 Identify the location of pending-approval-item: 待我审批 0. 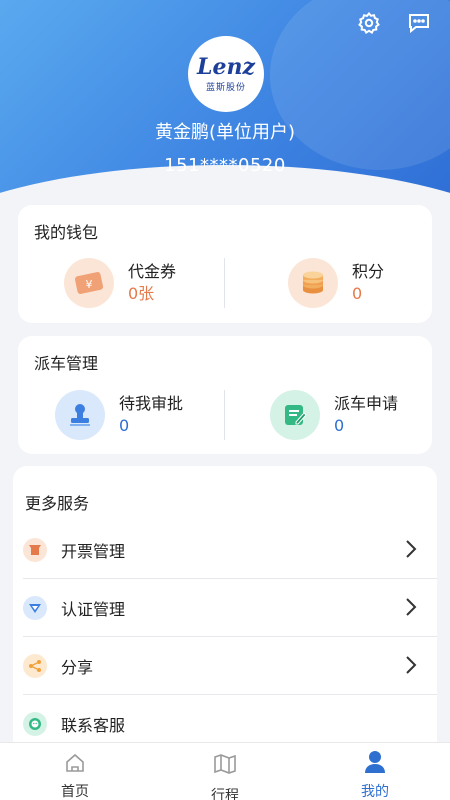
(119, 415).